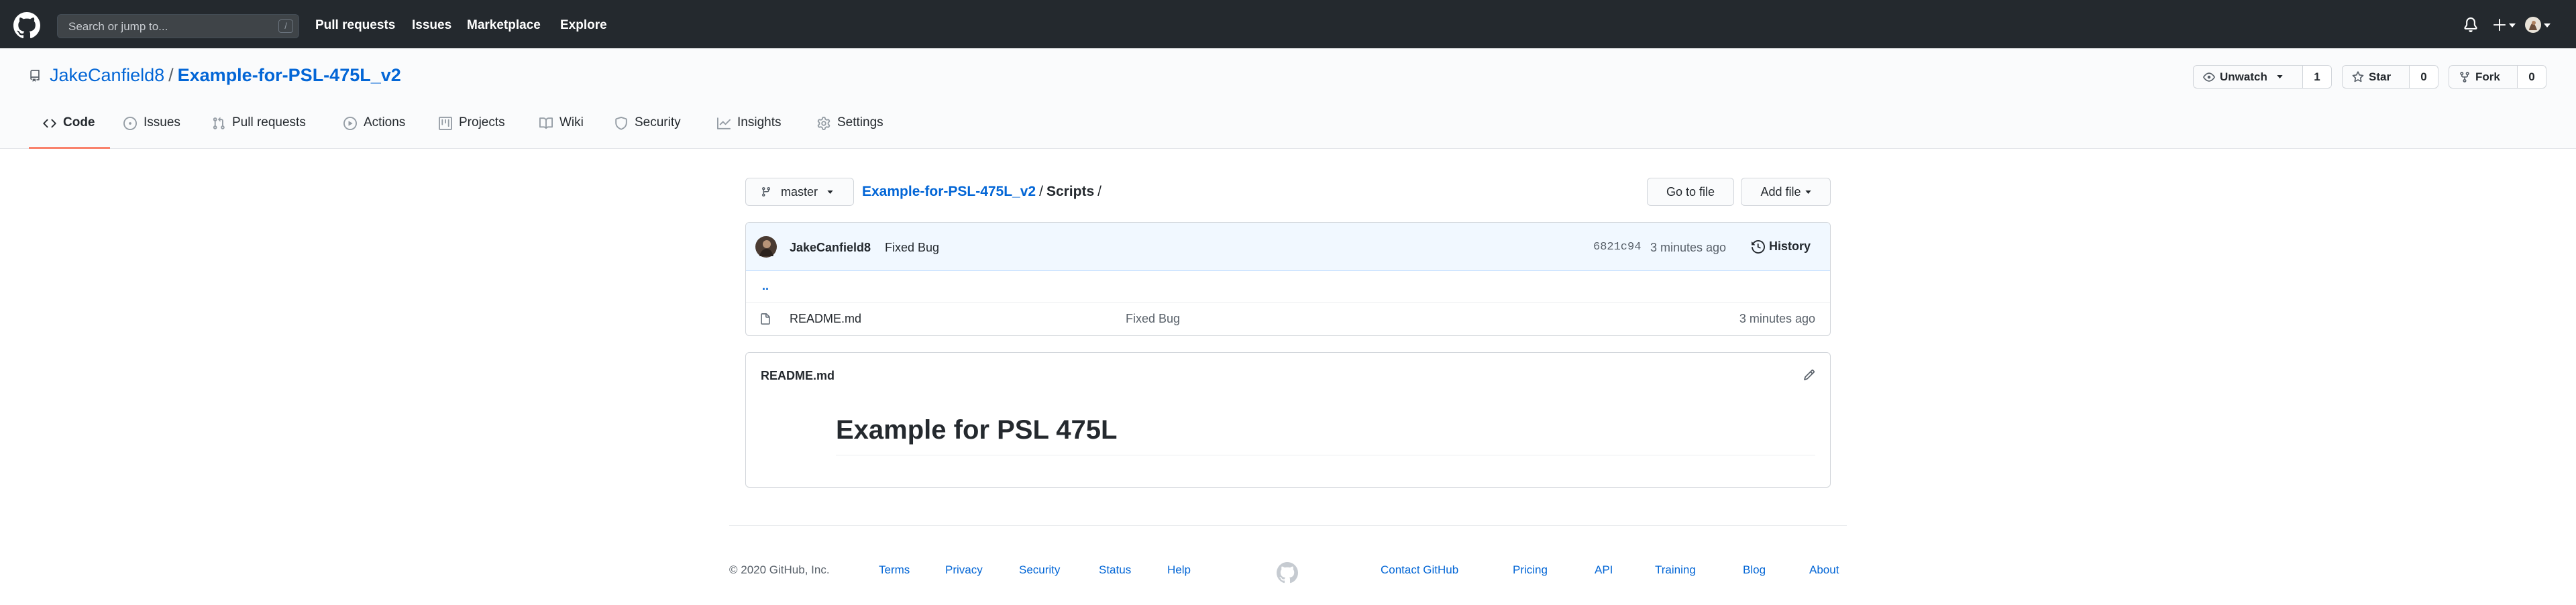  I want to click on tab-pull-requests-label: Pull requests, so click(269, 122).